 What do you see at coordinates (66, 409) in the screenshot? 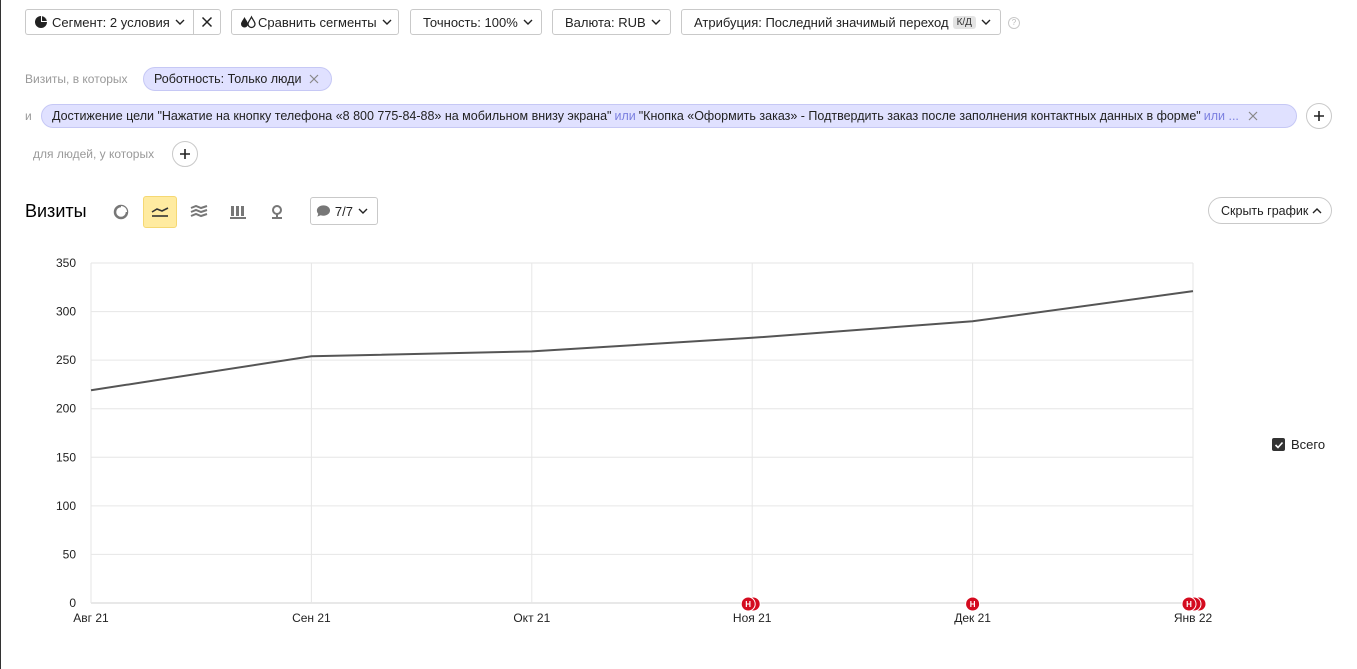
I see `y-tick-label: 200` at bounding box center [66, 409].